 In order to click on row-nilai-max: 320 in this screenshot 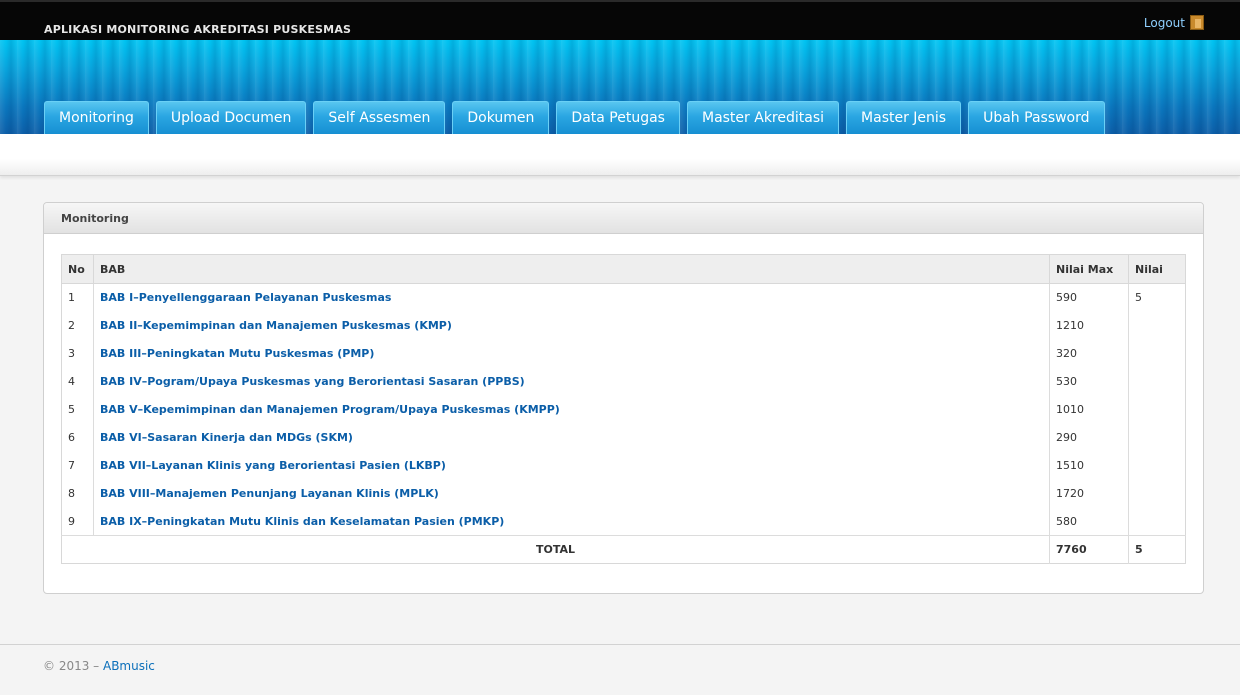, I will do `click(1089, 353)`.